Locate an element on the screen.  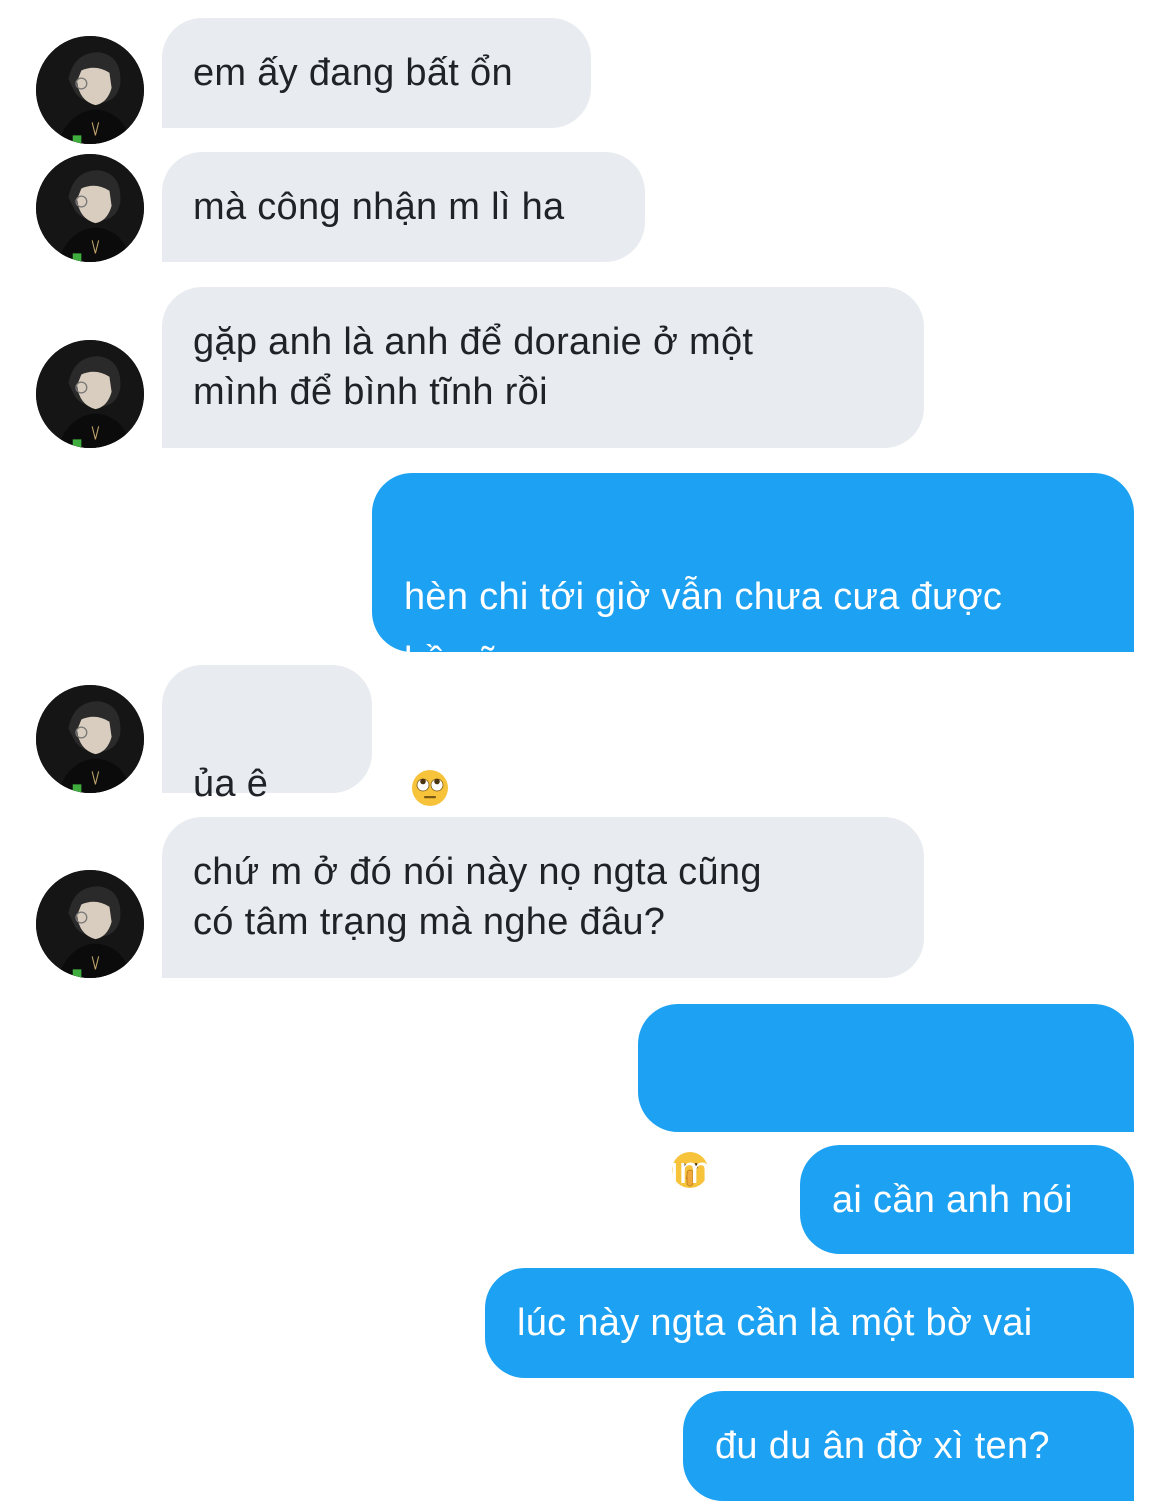
message-row: lúc này ngta cần là một bờ vai is located at coordinates (585, 1323).